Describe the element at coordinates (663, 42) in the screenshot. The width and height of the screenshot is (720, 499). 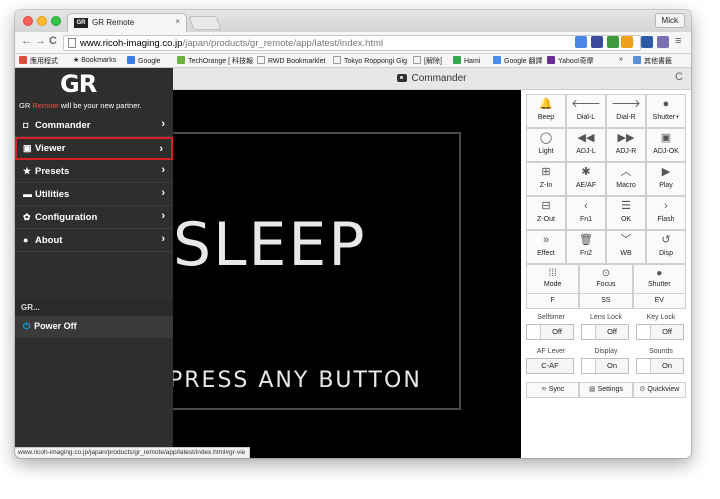
I see `extension-5-icon` at that location.